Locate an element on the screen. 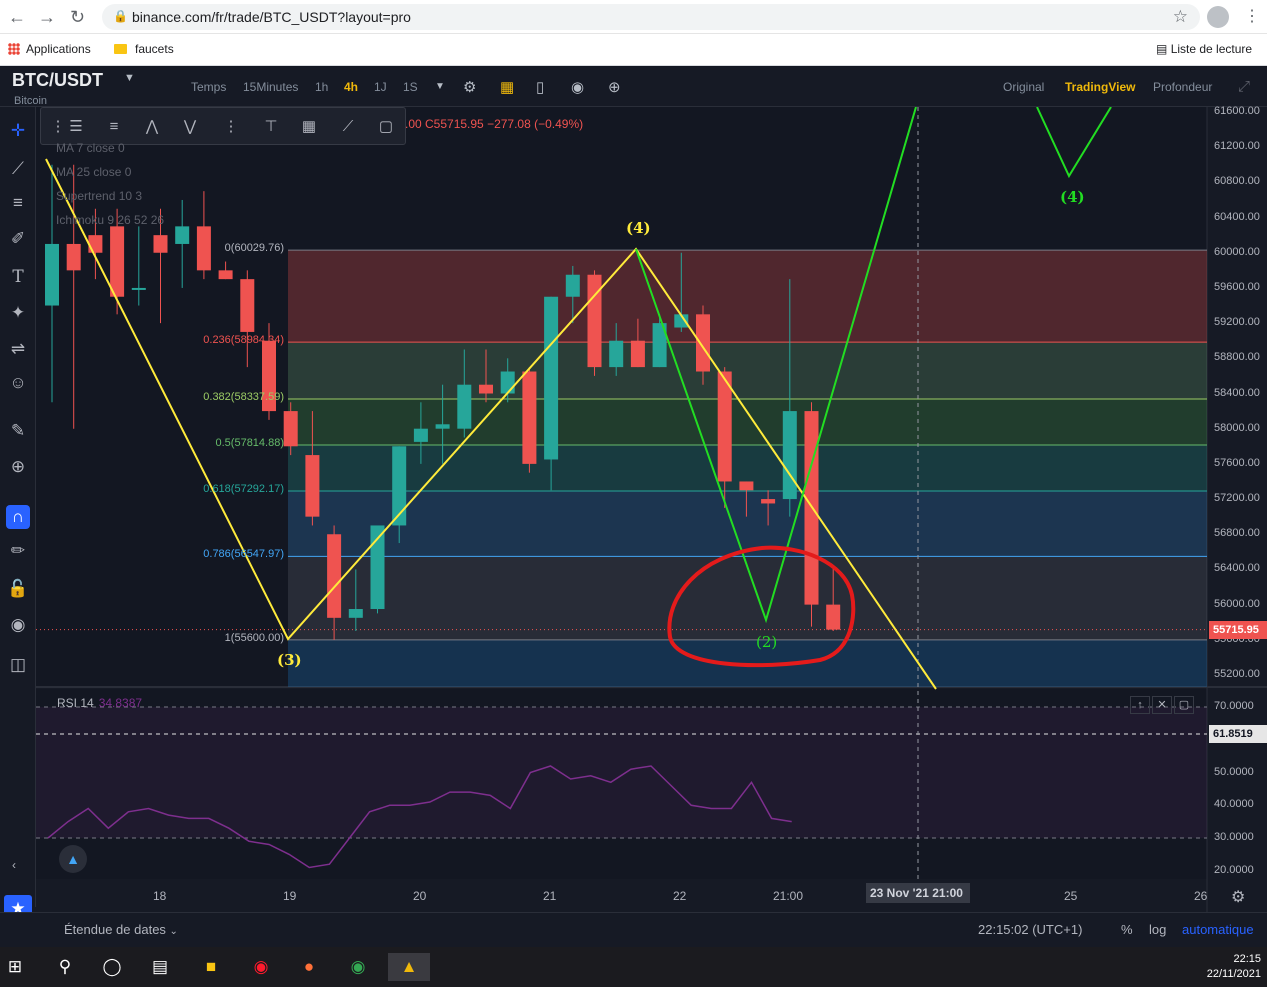 The height and width of the screenshot is (987, 1267). wave-label-4-future: (4) is located at coordinates (1072, 197).